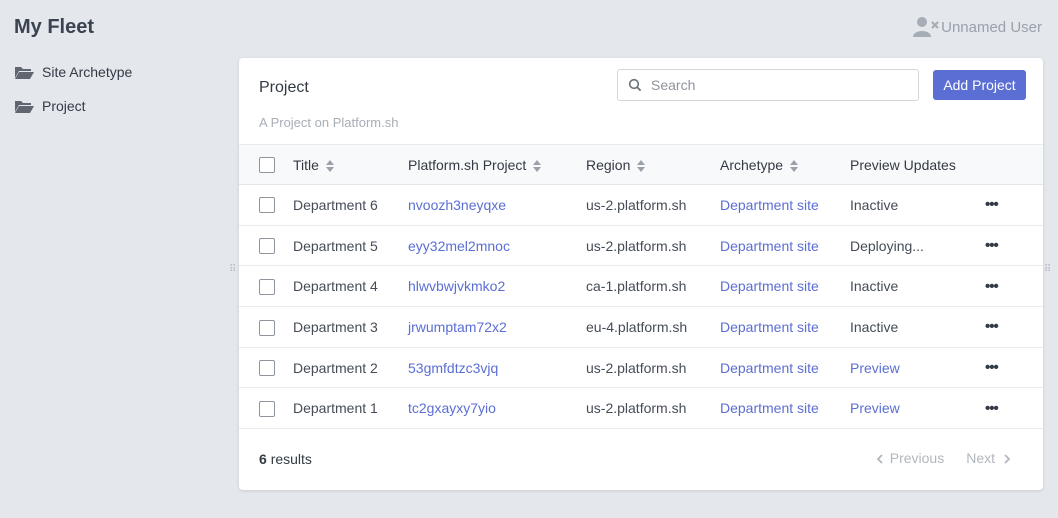 This screenshot has width=1058, height=518. What do you see at coordinates (910, 458) in the screenshot?
I see `previous-button: Previous` at bounding box center [910, 458].